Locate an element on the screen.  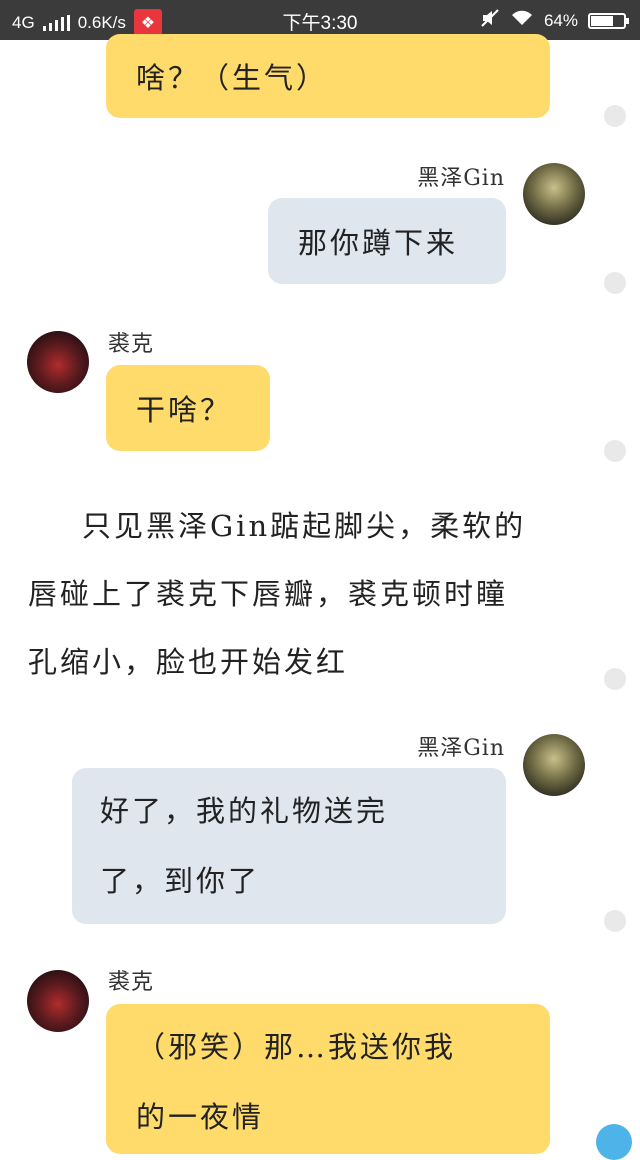
message-bubble: 干啥？ is located at coordinates (188, 408).